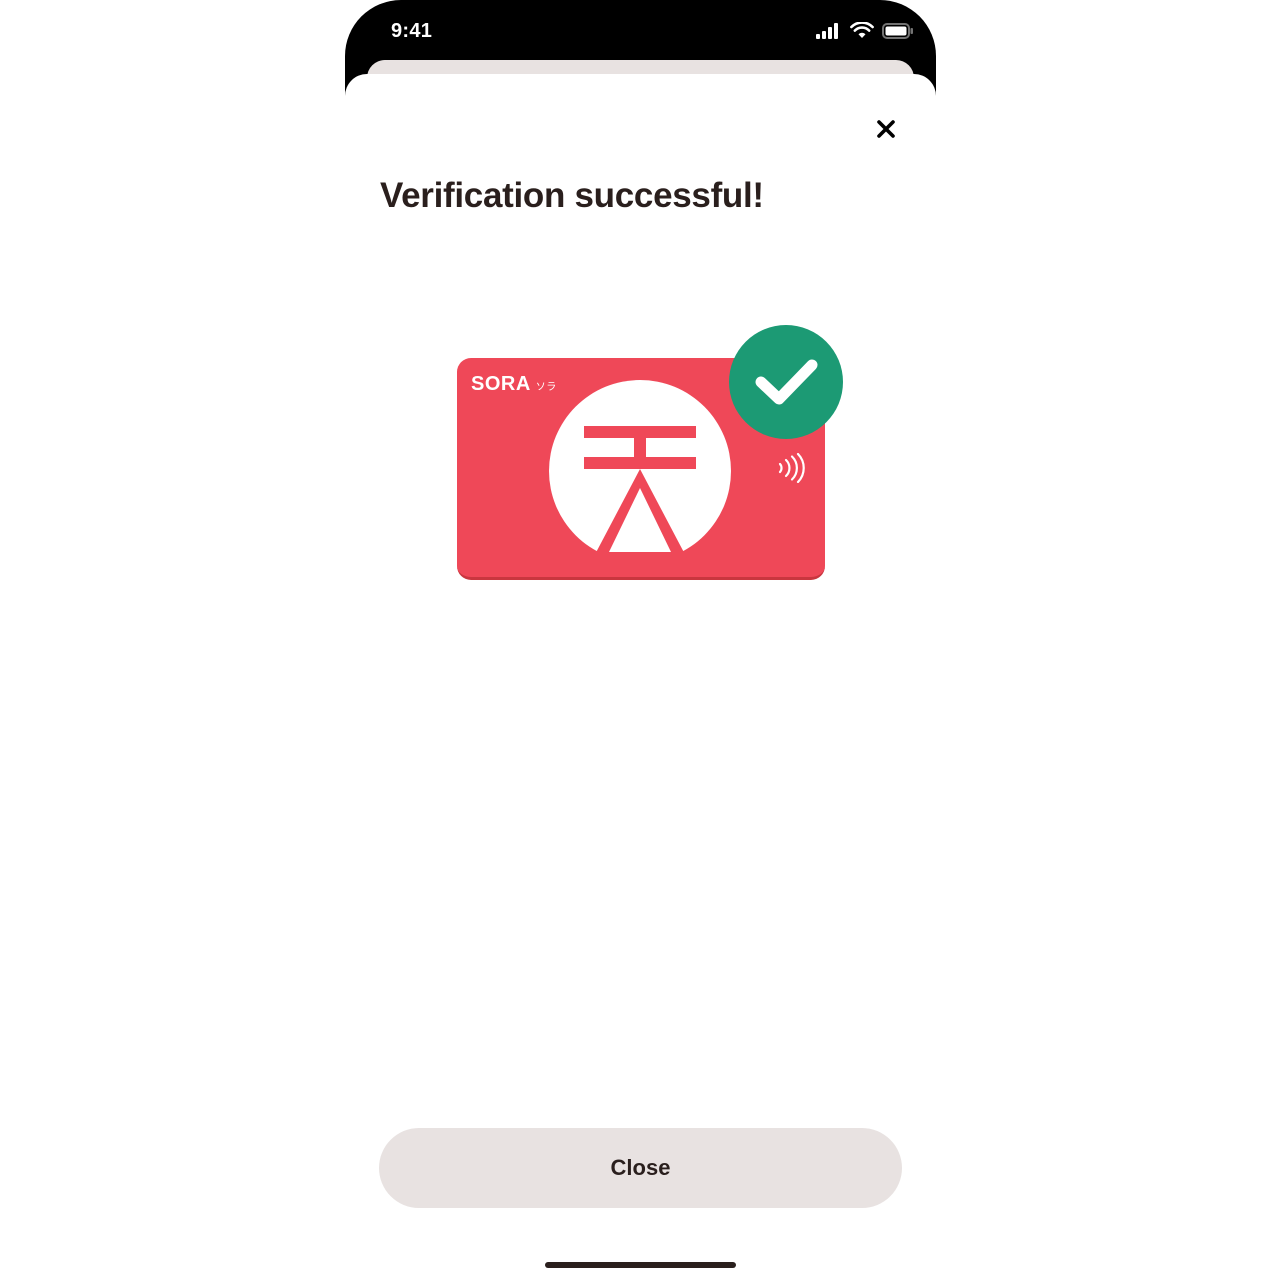 This screenshot has height=1280, width=1280. Describe the element at coordinates (786, 382) in the screenshot. I see `check-icon` at that location.